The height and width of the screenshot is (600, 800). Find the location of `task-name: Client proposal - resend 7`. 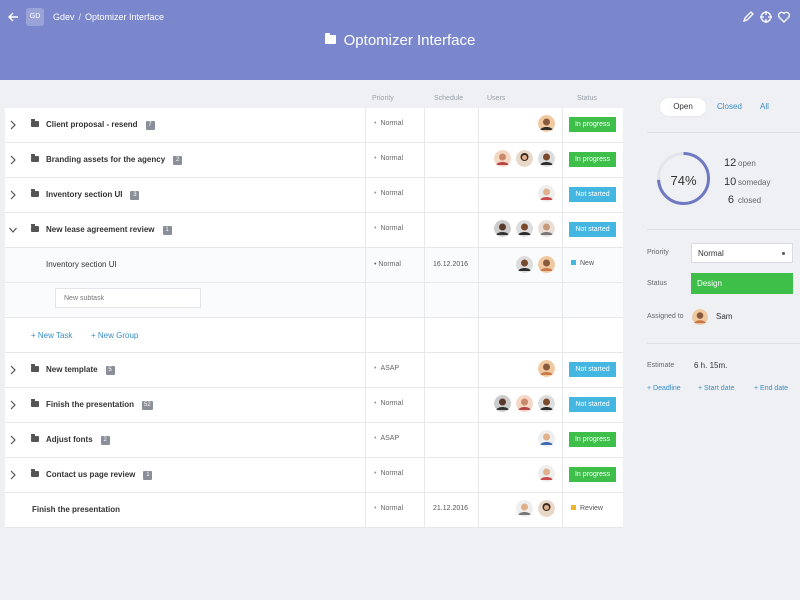

task-name: Client proposal - resend 7 is located at coordinates (100, 125).